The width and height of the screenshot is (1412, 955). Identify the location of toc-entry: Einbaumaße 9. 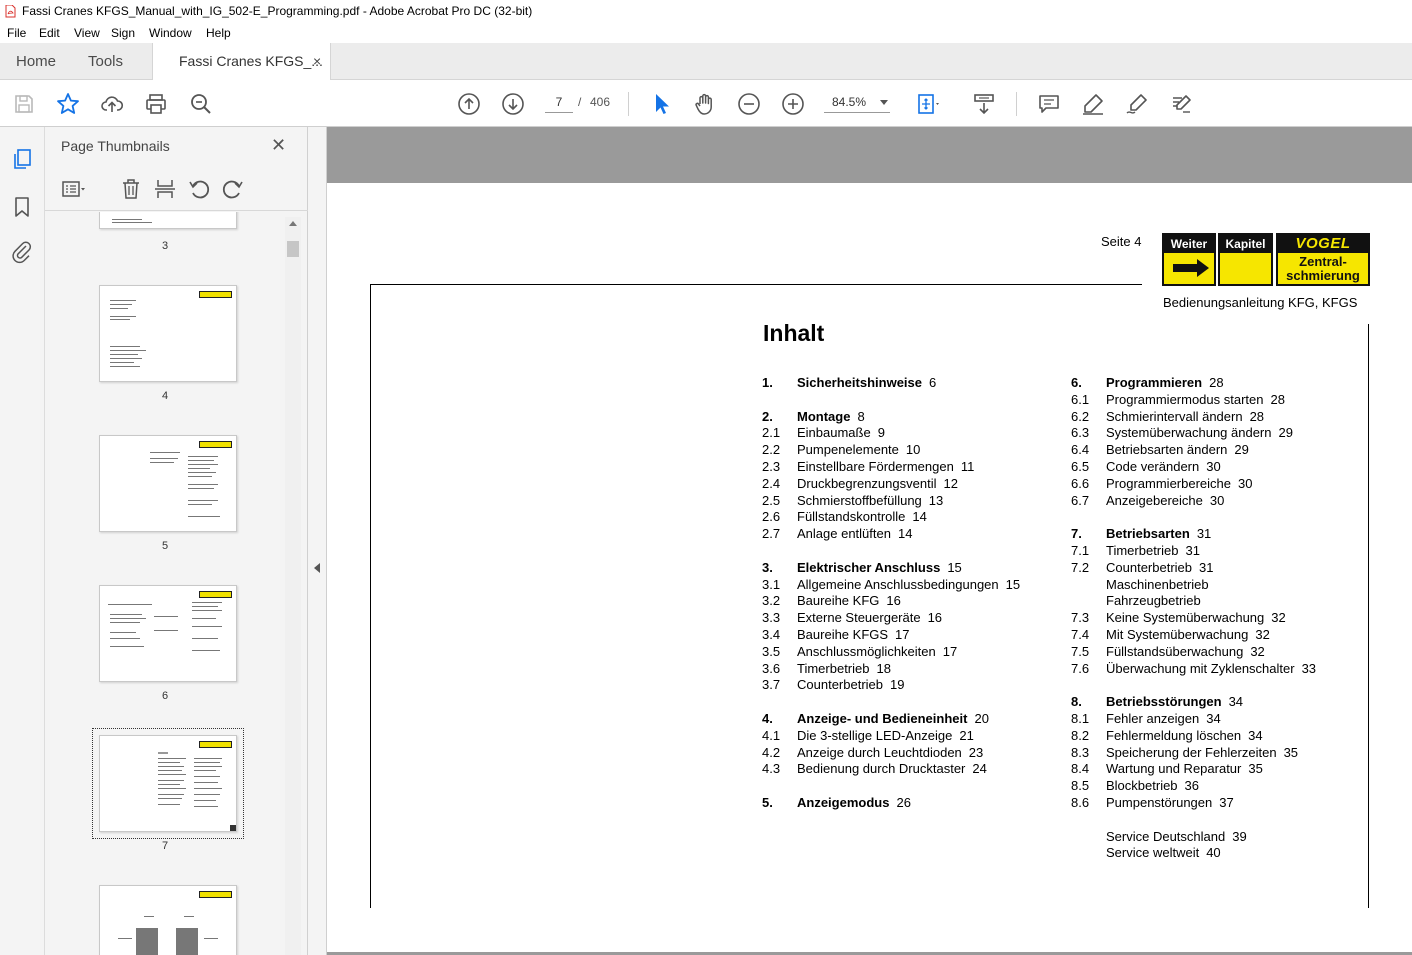
(841, 432).